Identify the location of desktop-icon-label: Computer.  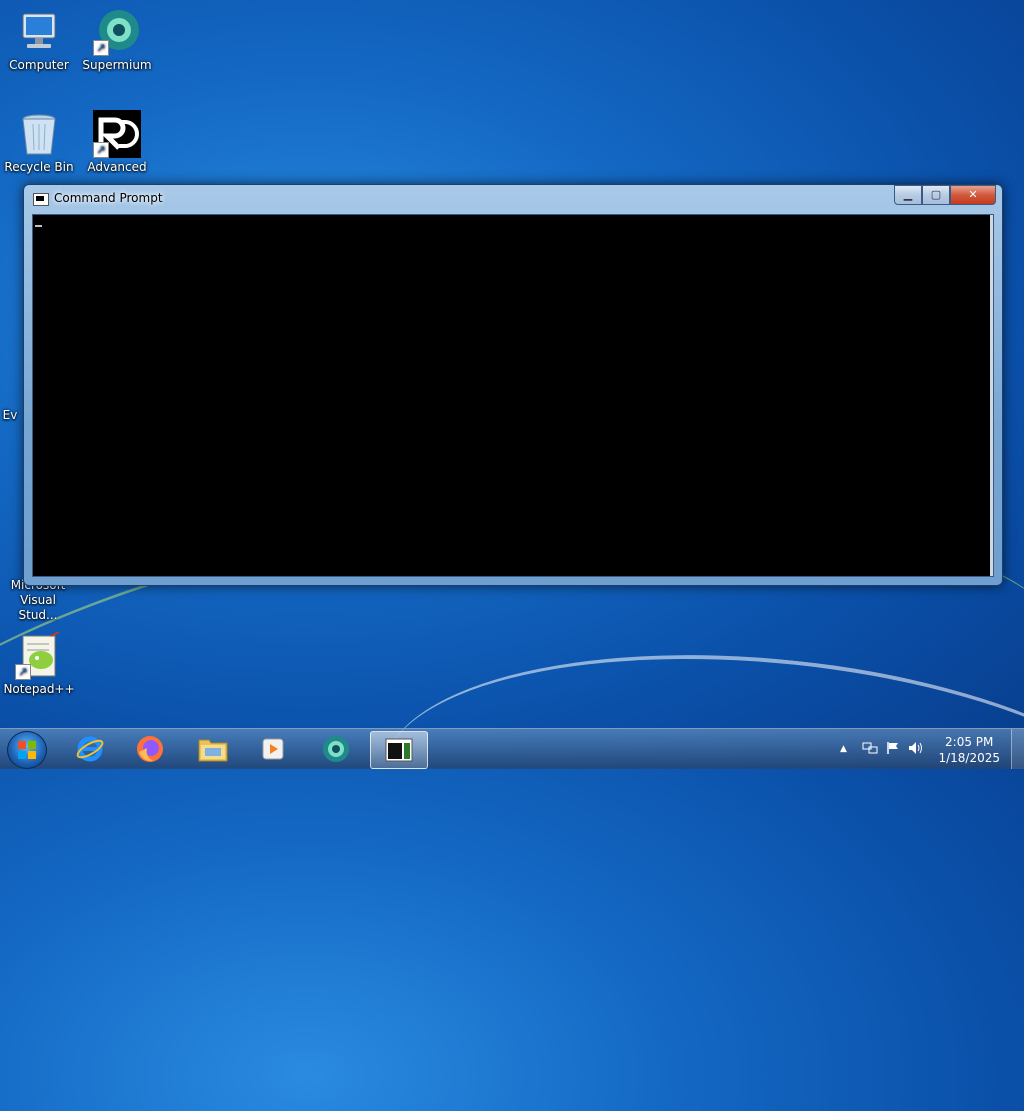
(39, 65).